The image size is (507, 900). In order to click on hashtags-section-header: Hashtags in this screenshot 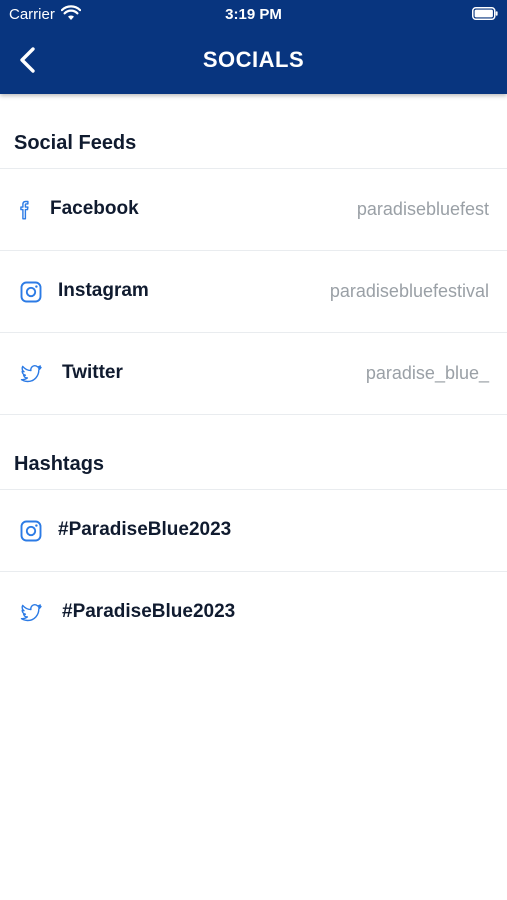, I will do `click(253, 452)`.